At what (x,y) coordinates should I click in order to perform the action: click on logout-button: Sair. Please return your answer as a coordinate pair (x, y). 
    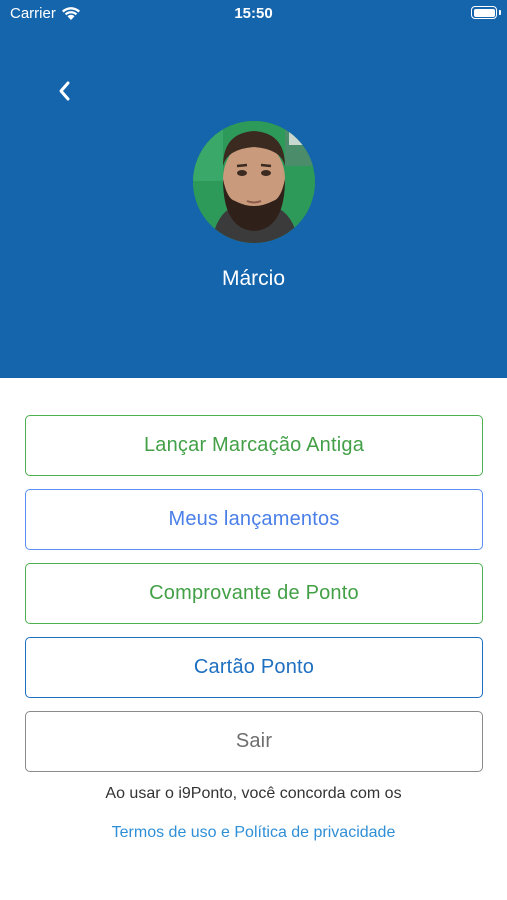
    Looking at the image, I should click on (254, 741).